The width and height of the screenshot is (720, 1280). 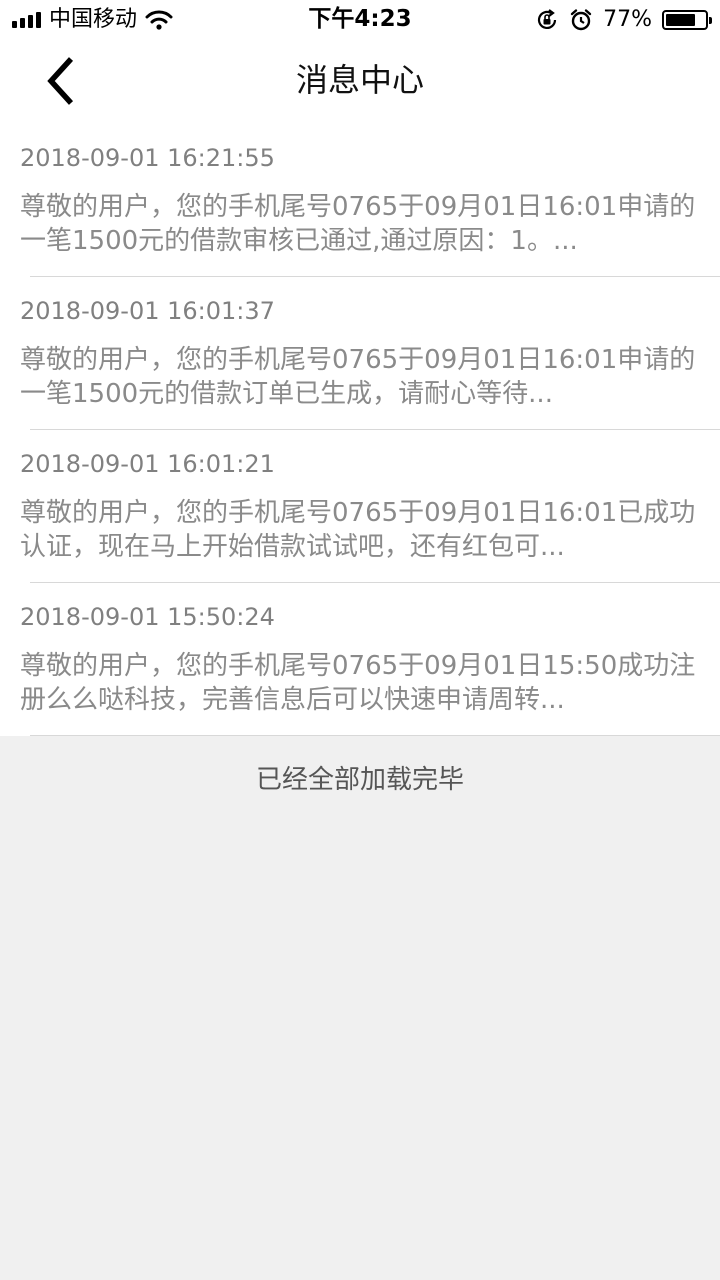 I want to click on message-timestamp: 2018-09-01 16:21:55, so click(x=147, y=158).